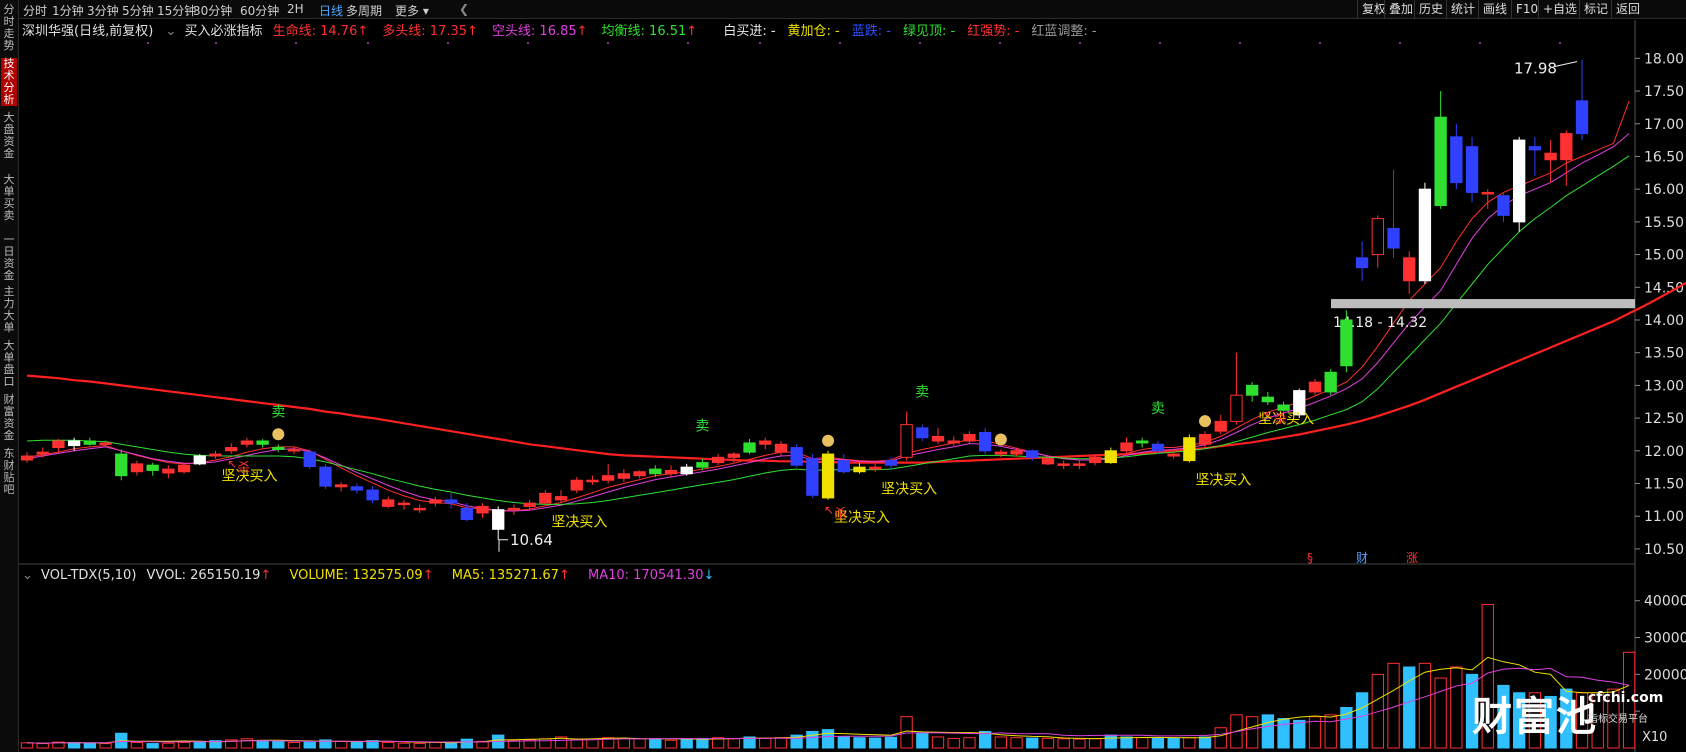  Describe the element at coordinates (929, 31) in the screenshot. I see `signal-legend-3: 绿见顶: -` at that location.